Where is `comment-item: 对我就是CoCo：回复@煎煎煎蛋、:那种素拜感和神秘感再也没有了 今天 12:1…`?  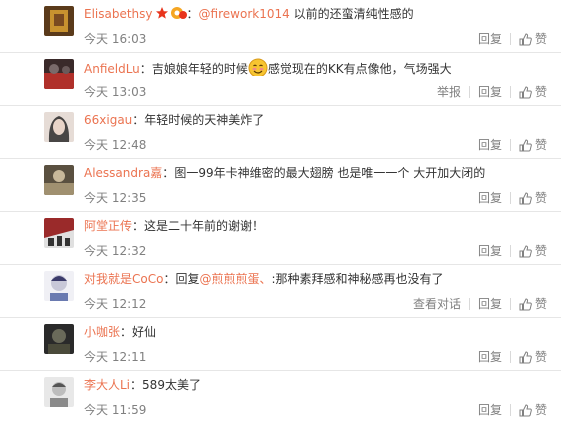
comment-item: 对我就是CoCo：回复@煎煎煎蛋、:那种素拜感和神秘感再也没有了 今天 12:1… is located at coordinates (280, 291).